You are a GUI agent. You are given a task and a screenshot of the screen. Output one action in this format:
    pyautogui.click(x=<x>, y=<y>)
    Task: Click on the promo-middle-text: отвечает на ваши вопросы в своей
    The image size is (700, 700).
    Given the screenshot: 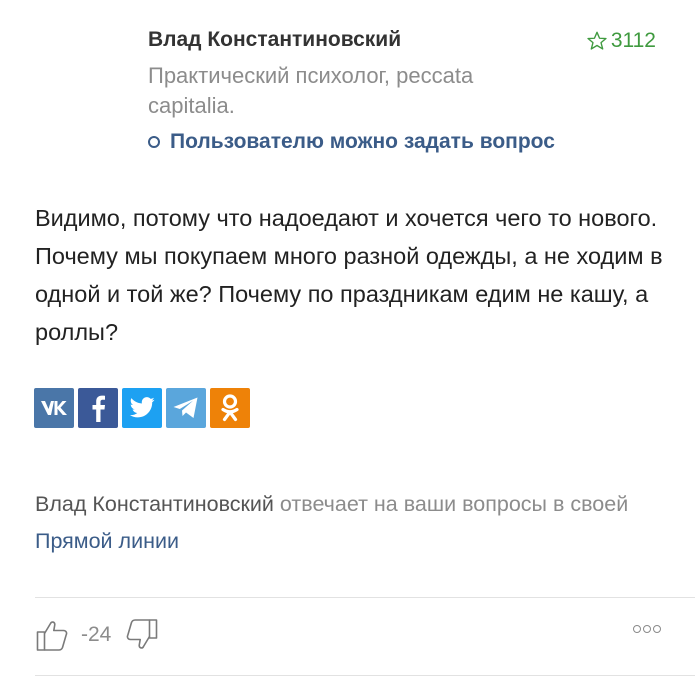 What is the action you would take?
    pyautogui.click(x=451, y=504)
    